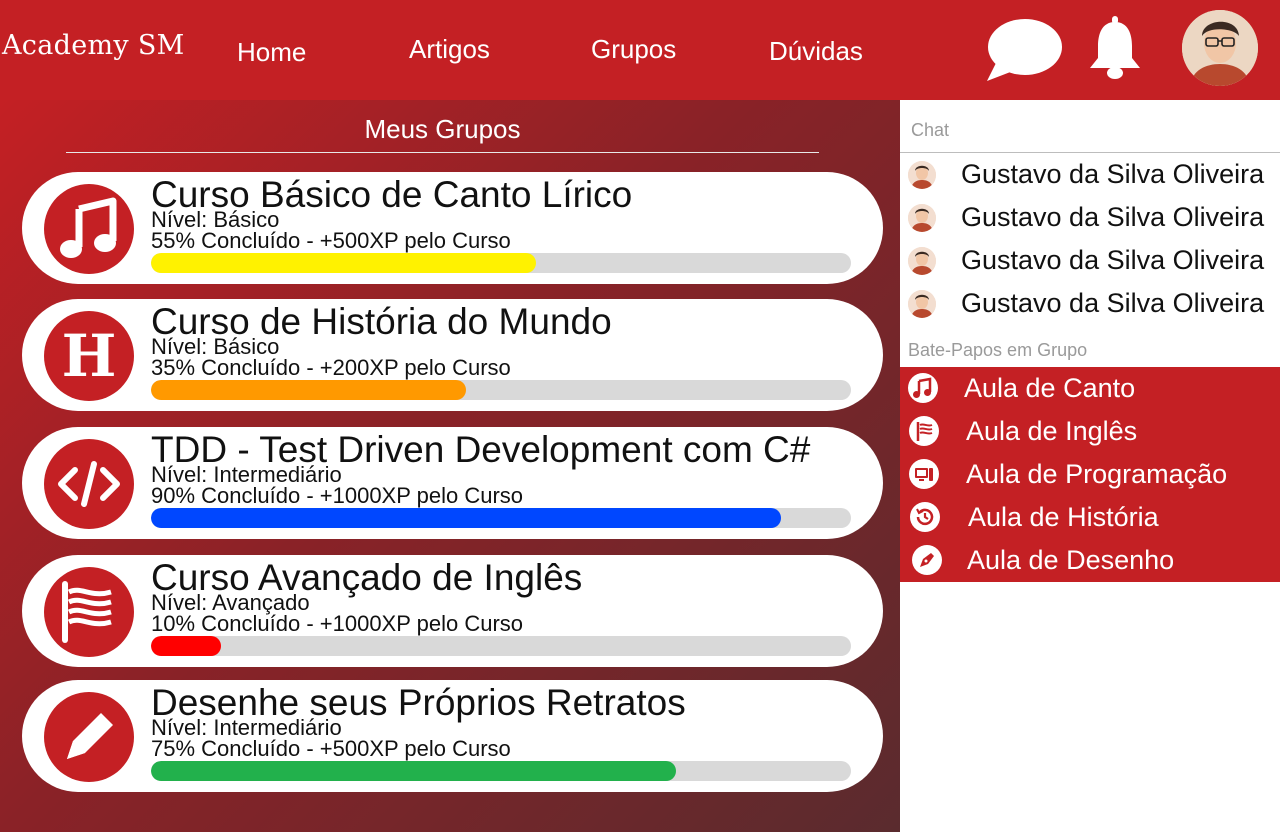  I want to click on group-chat-name: Aula de Canto, so click(1050, 388).